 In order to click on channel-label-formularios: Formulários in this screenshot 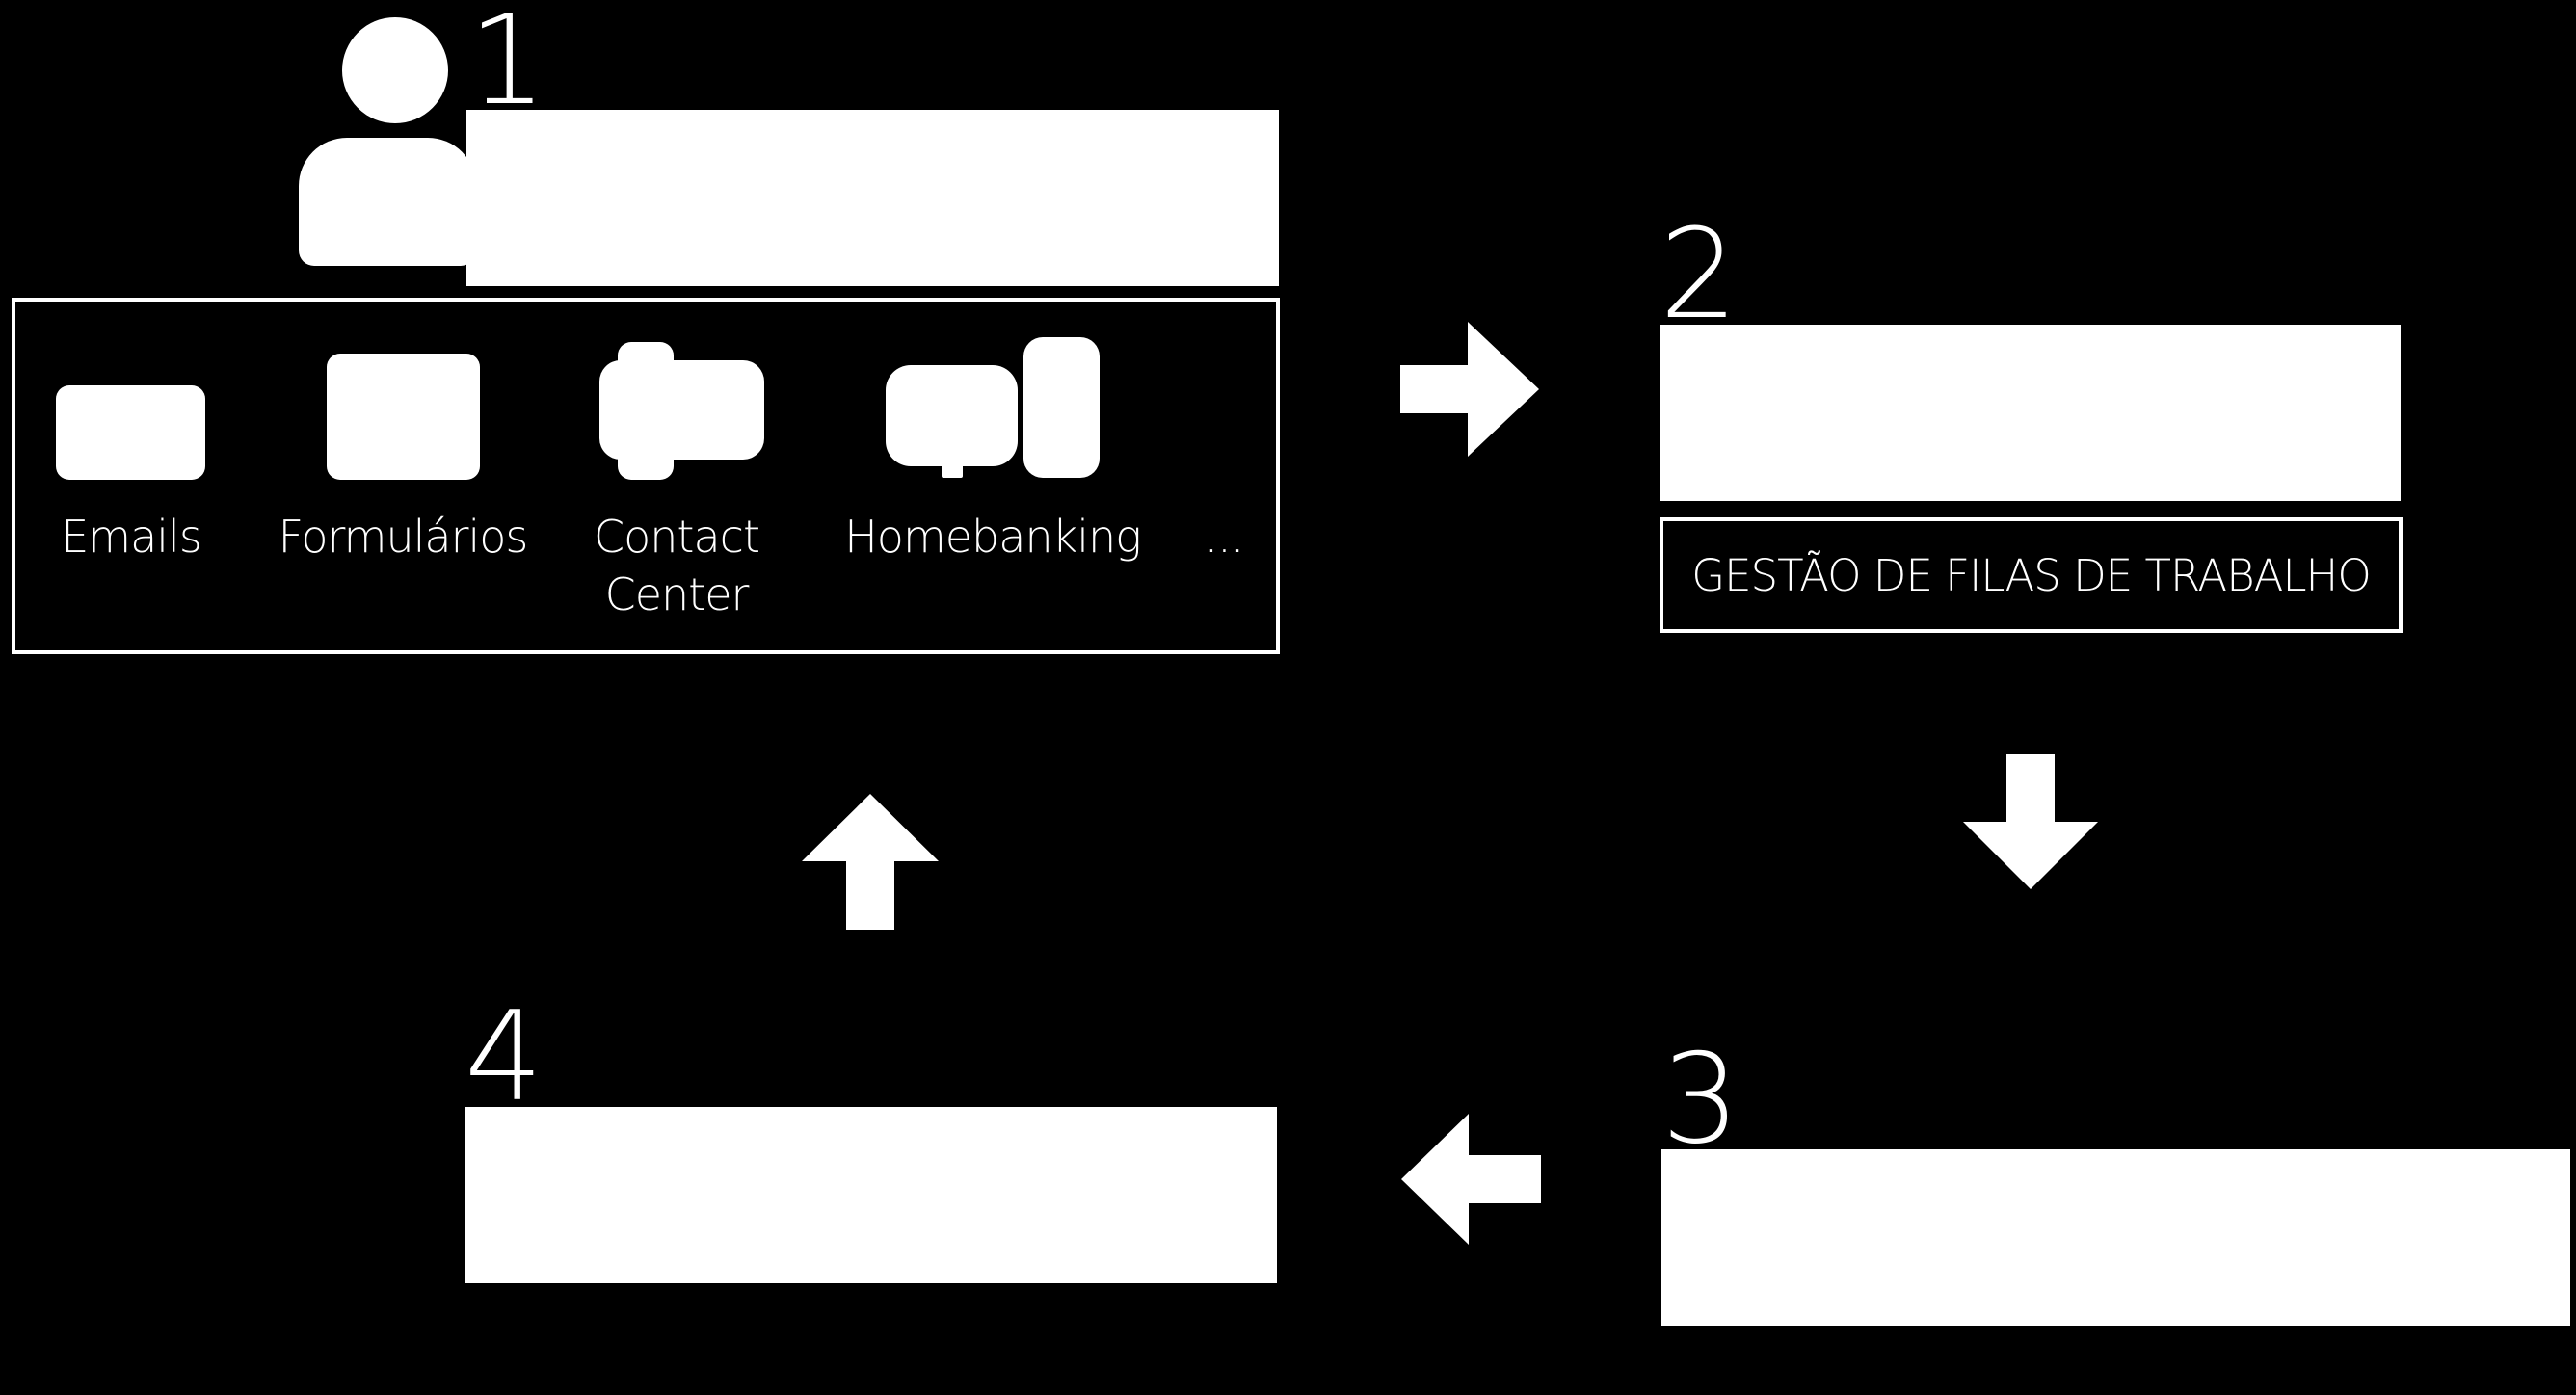, I will do `click(403, 537)`.